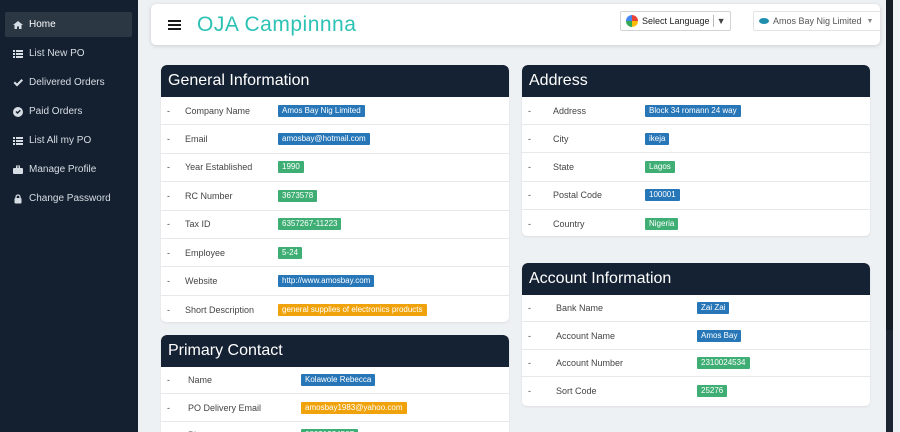 Image resolution: width=900 pixels, height=432 pixels. Describe the element at coordinates (225, 407) in the screenshot. I see `field-label: PO Delivery Email` at that location.